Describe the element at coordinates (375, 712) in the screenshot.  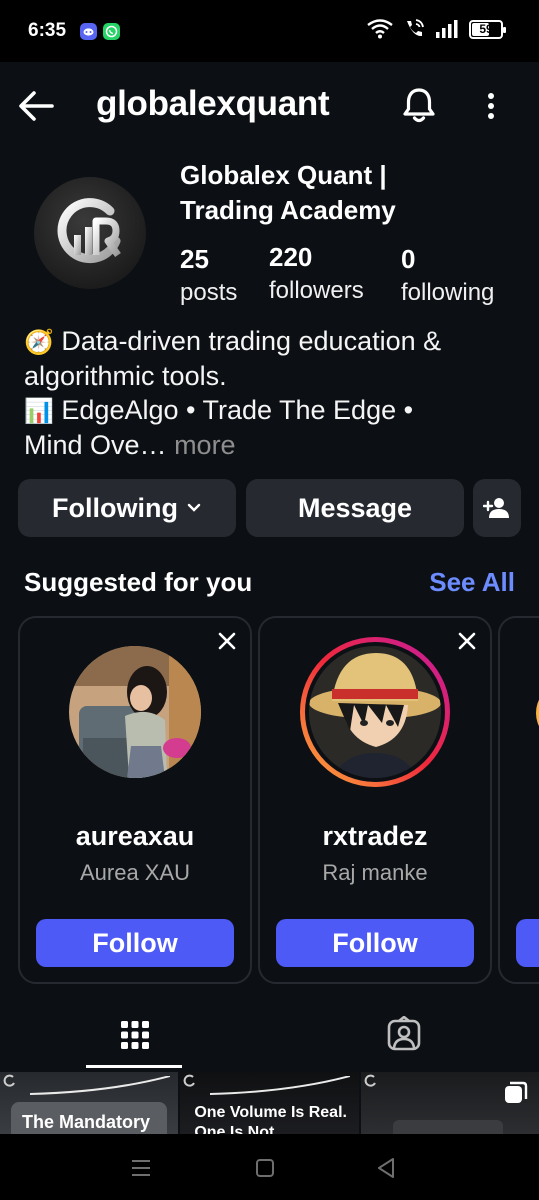
I see `suggestion-avatar-story-ring` at that location.